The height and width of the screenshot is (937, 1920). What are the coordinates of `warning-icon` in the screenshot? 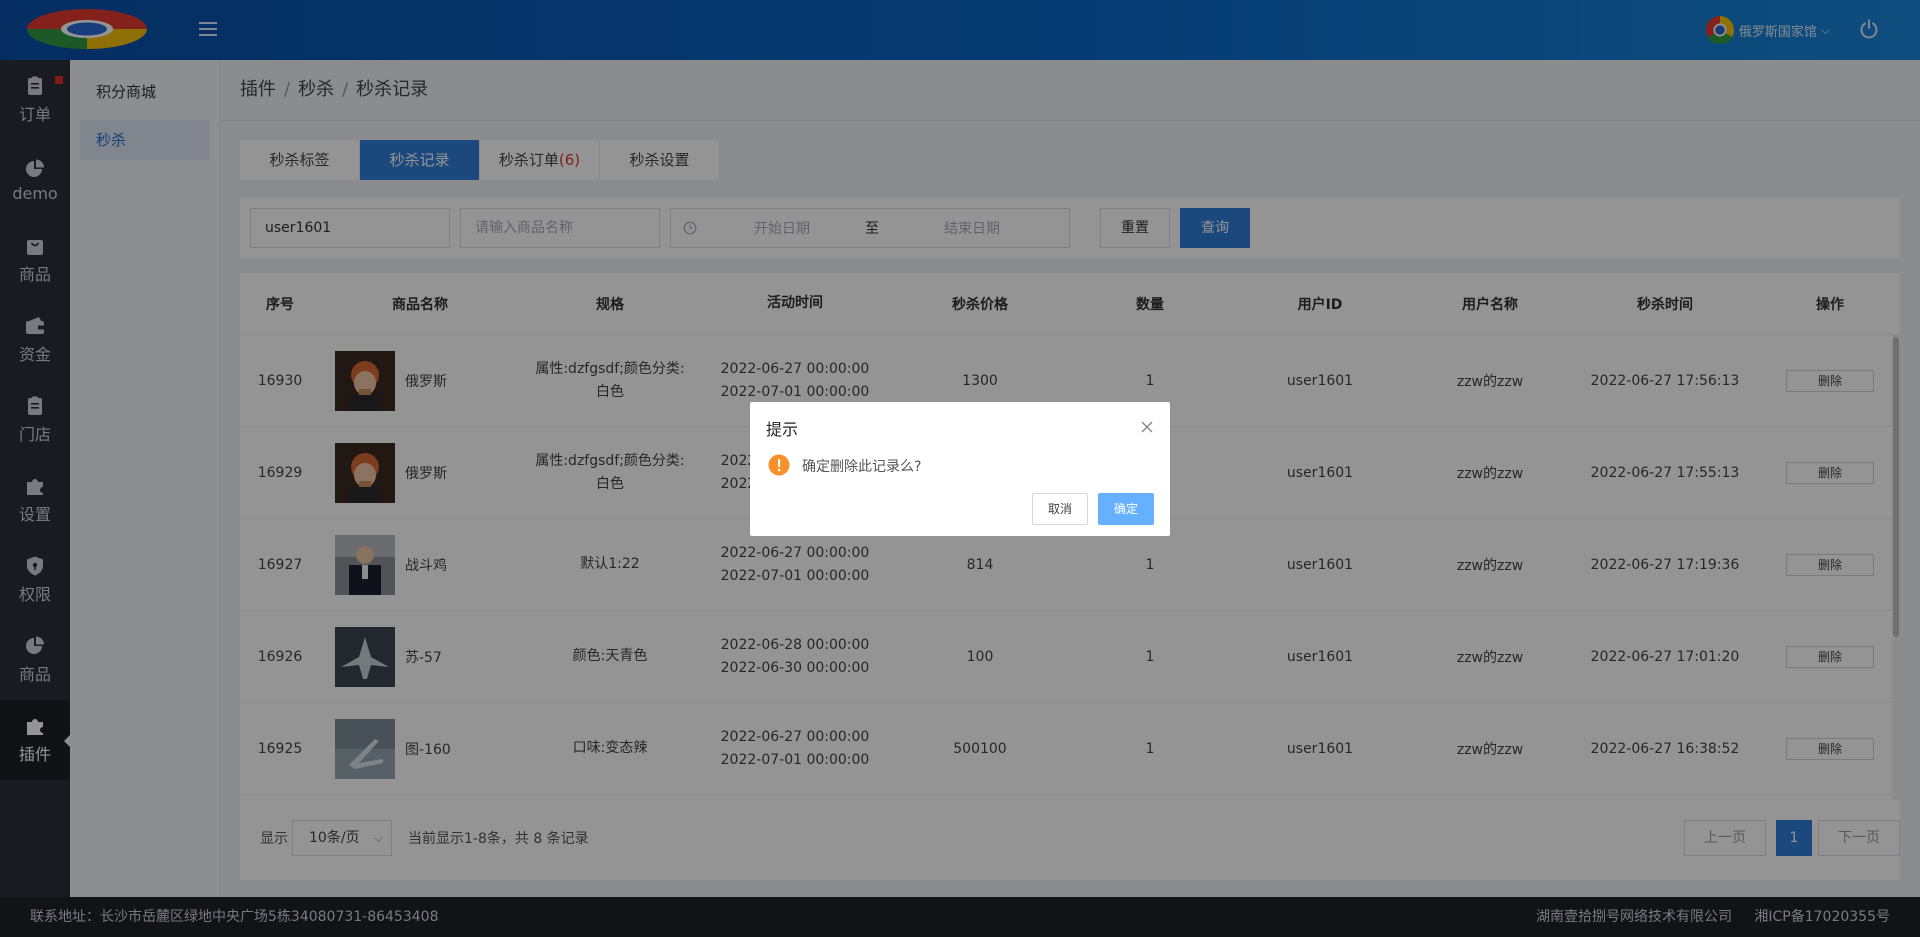 It's located at (779, 465).